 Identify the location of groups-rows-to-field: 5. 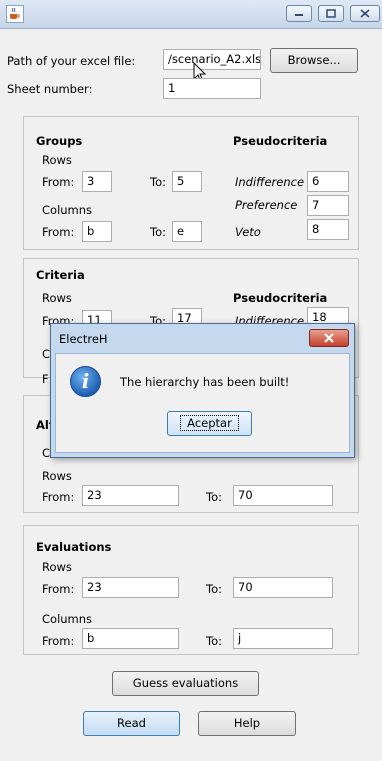
(187, 181).